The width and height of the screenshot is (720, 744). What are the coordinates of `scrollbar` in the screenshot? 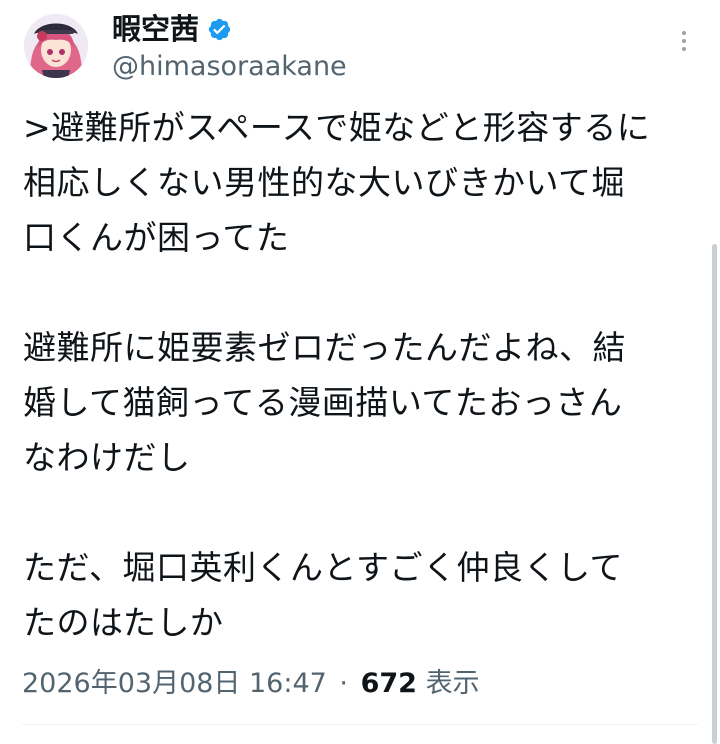 It's located at (714, 494).